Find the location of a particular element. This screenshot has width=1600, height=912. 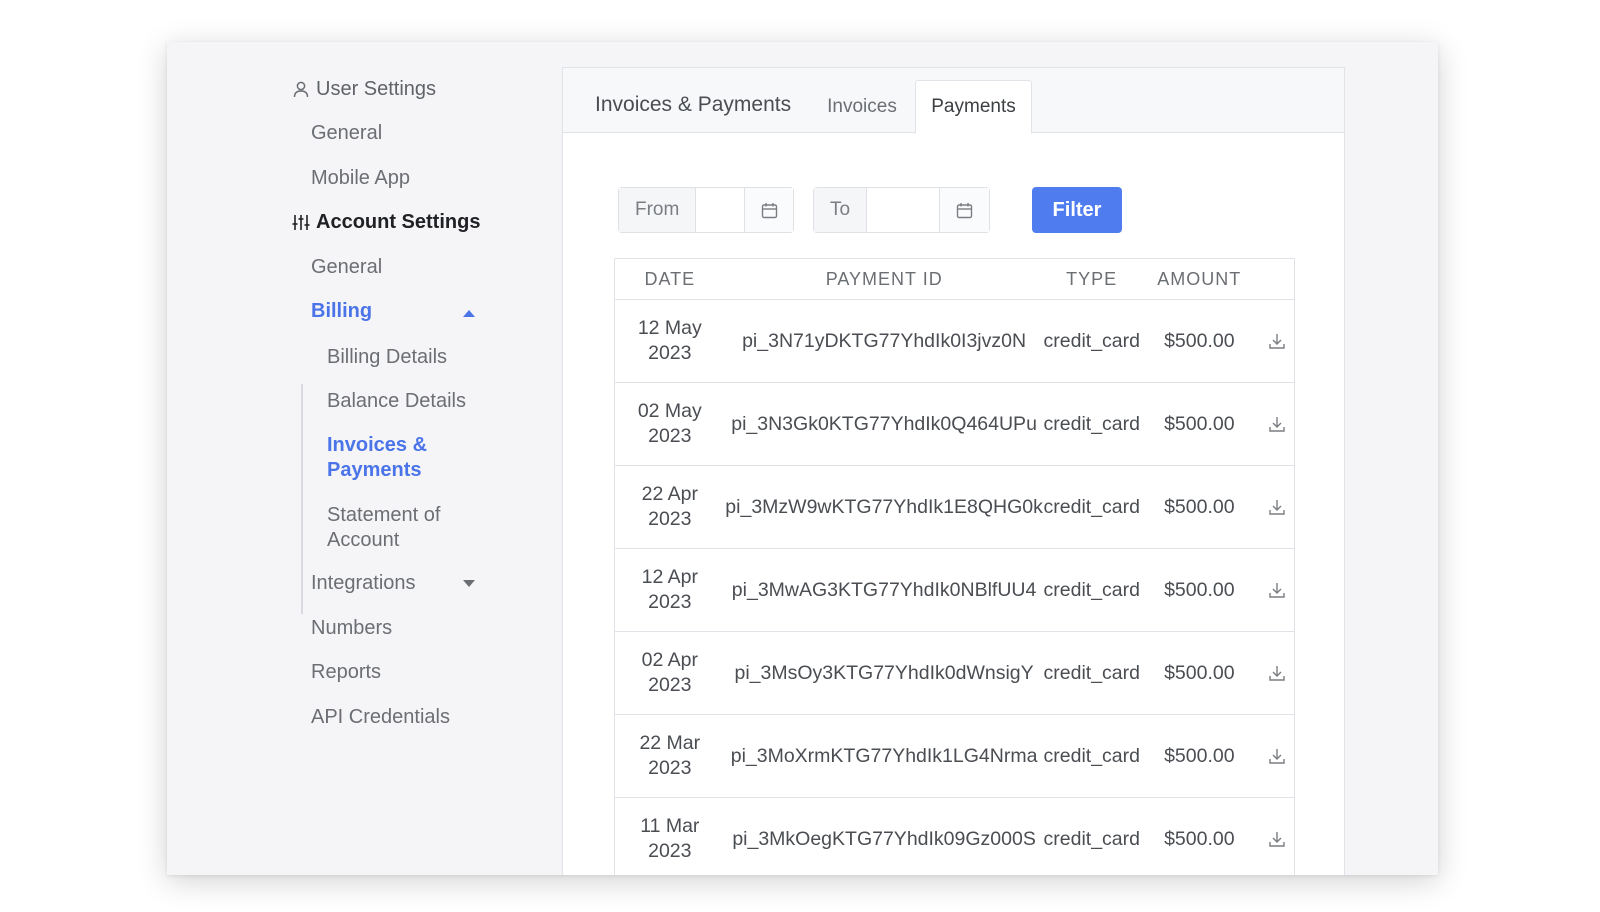

payment-date: 12 May 2023 is located at coordinates (670, 341).